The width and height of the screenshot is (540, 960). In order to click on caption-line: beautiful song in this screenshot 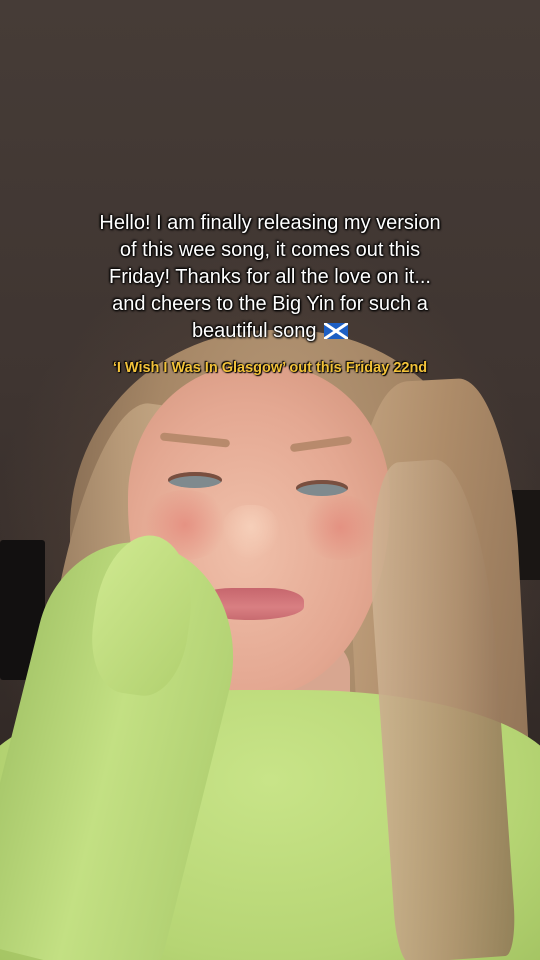, I will do `click(254, 331)`.